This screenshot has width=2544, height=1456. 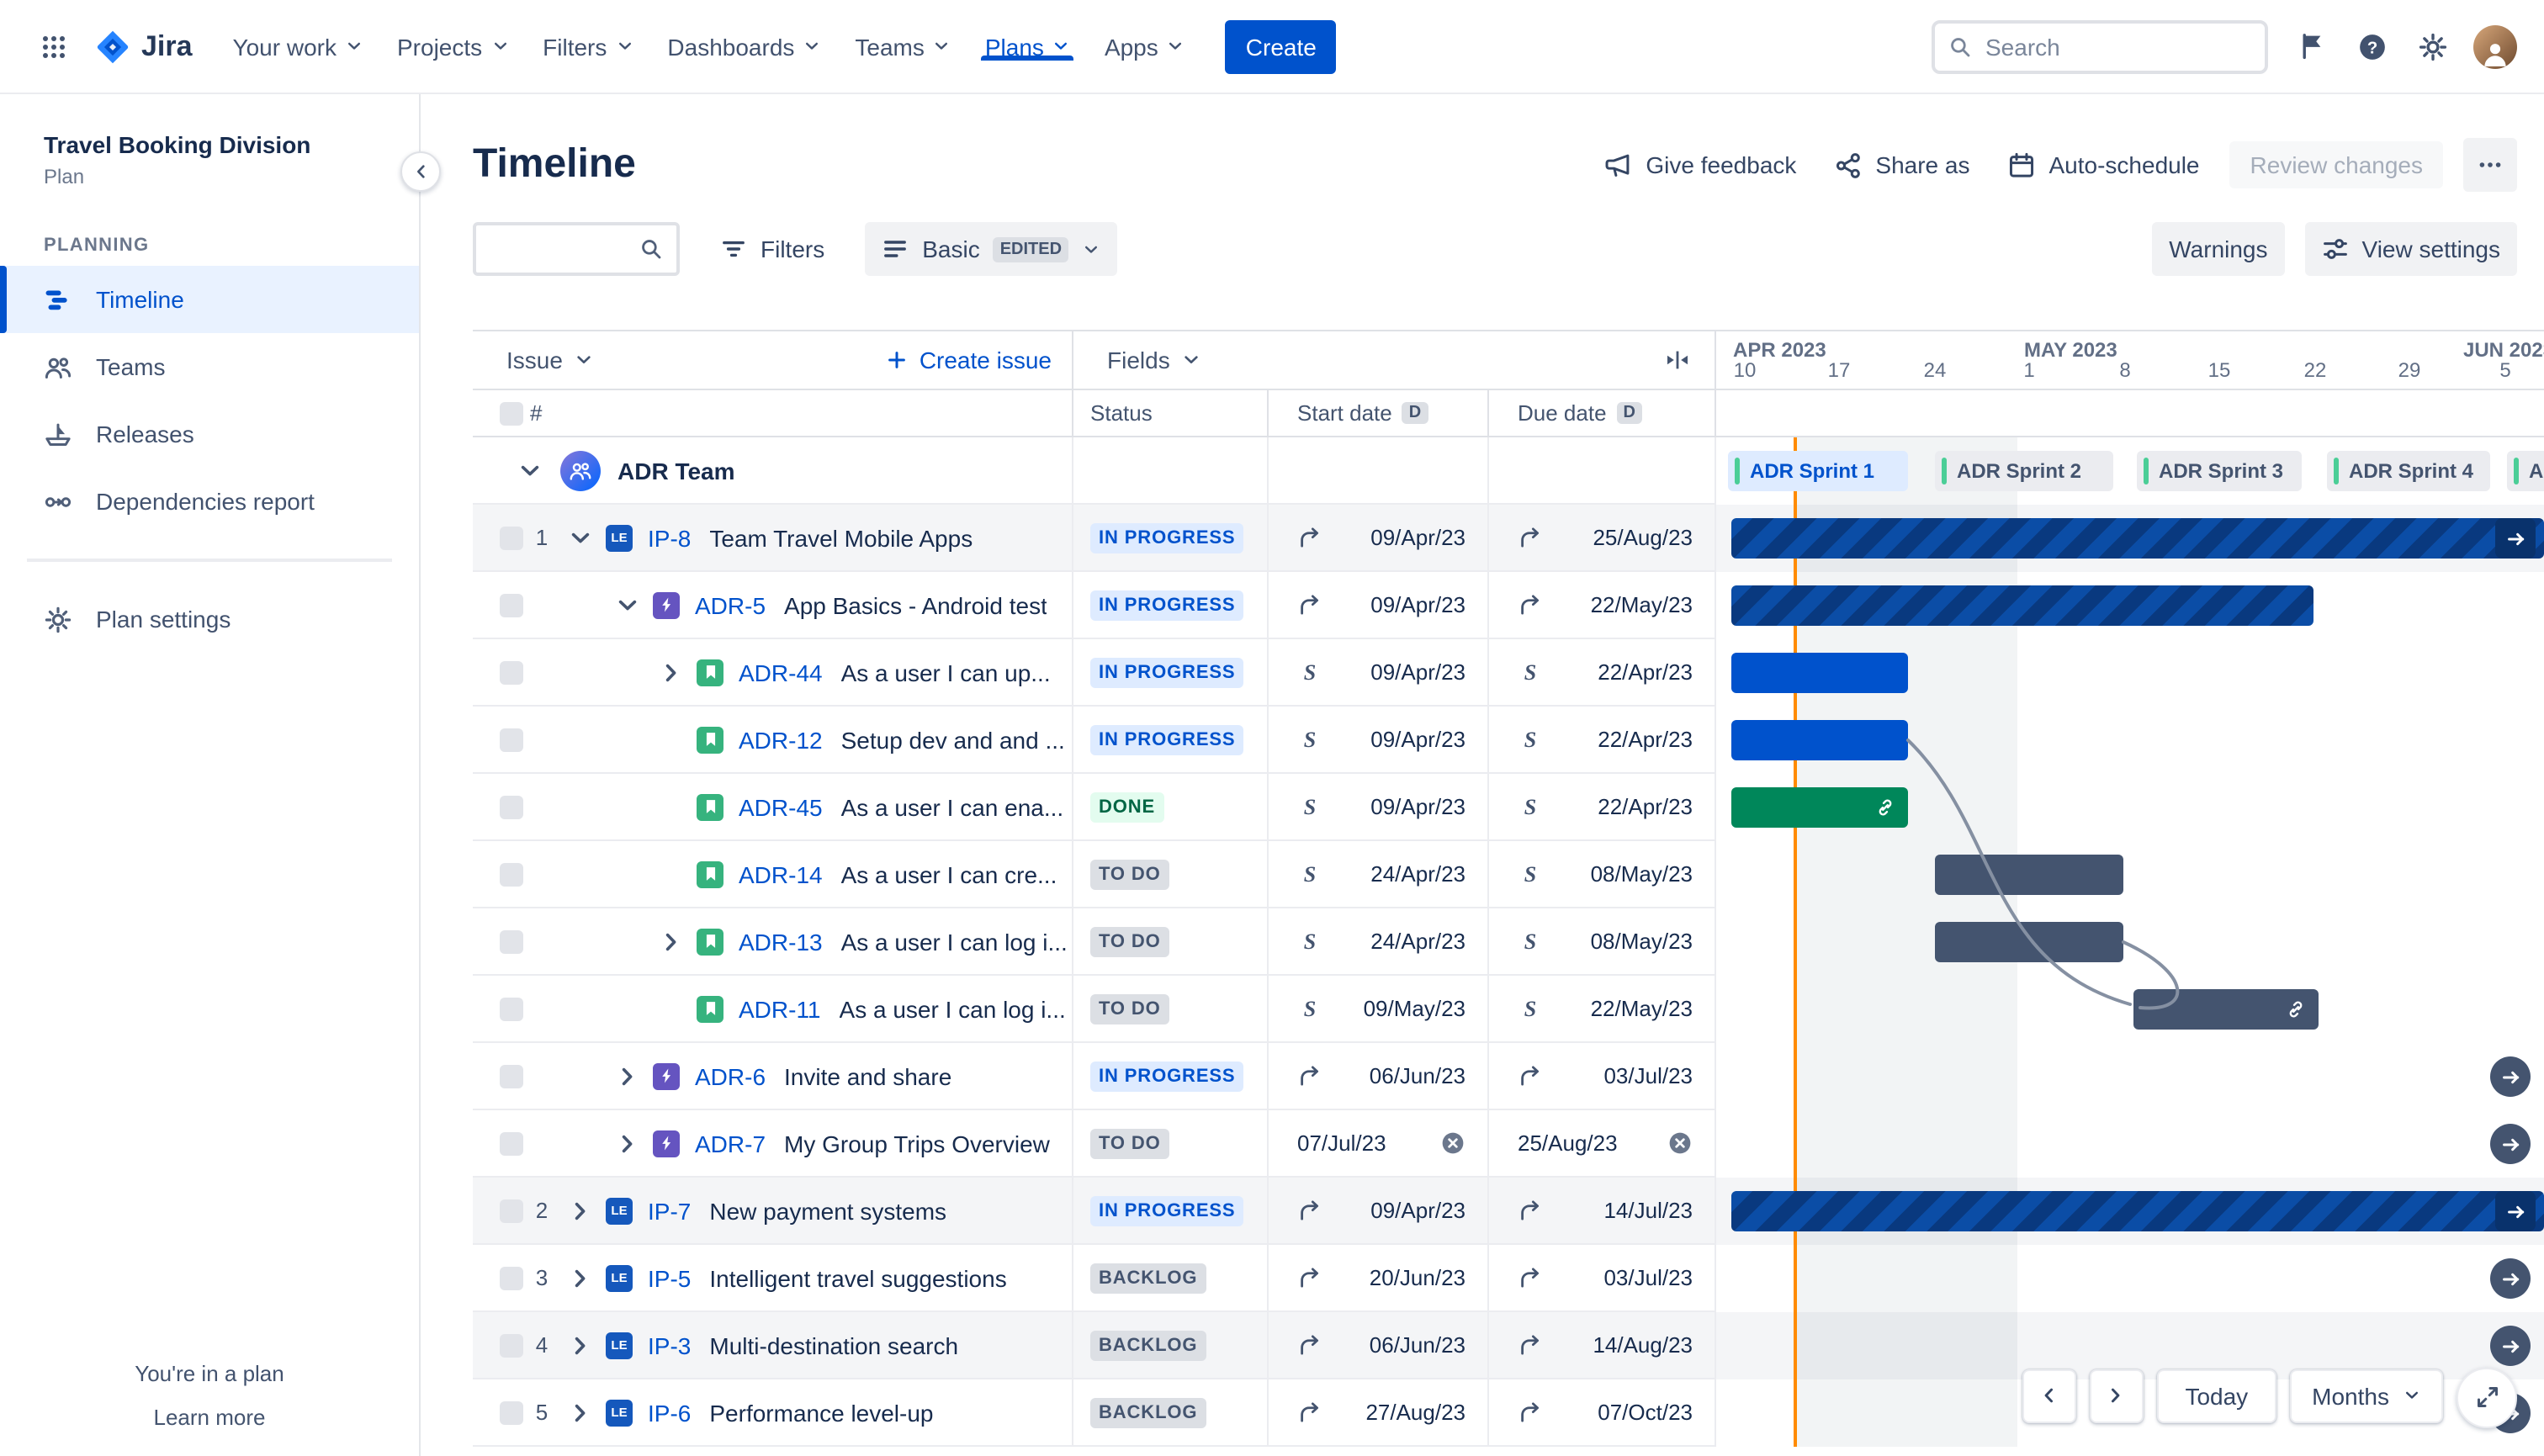 I want to click on learn-more-link: Learn more, so click(x=210, y=1416).